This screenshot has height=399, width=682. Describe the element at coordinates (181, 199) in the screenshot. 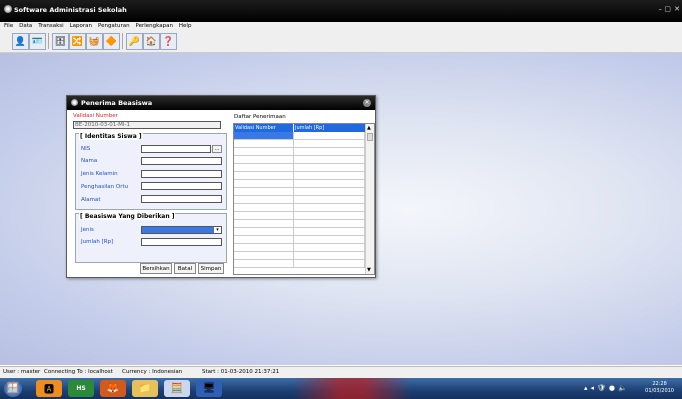

I see `alamat-input` at that location.